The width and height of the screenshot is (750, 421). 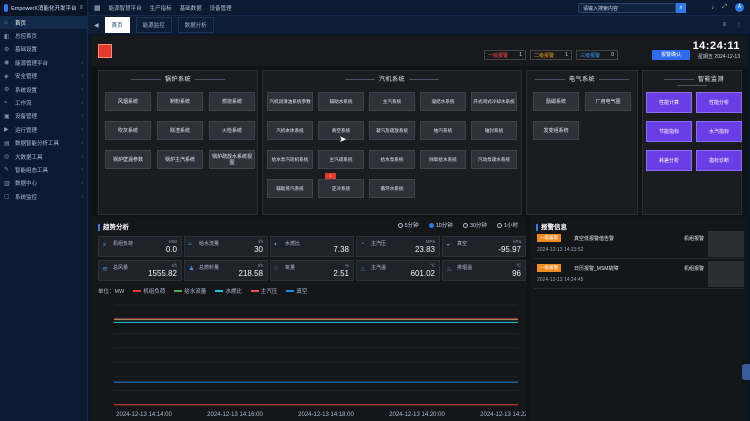 I want to click on sidebar-item: ▢ 系统监控 ›, so click(x=43, y=196).